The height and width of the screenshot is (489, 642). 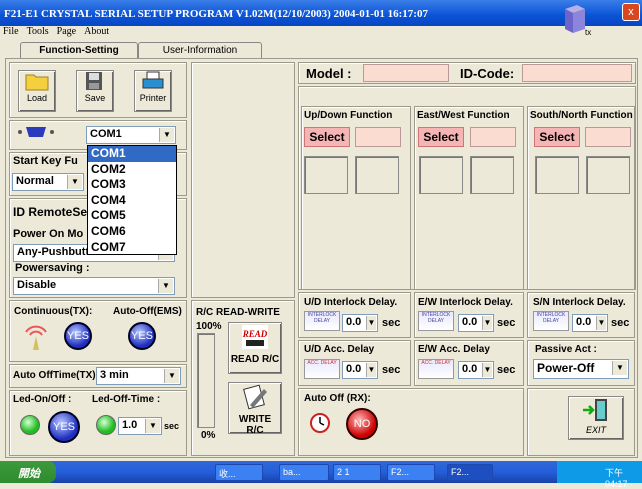 What do you see at coordinates (339, 349) in the screenshot?
I see `ud-acc-title: U/D Acc. Delay` at bounding box center [339, 349].